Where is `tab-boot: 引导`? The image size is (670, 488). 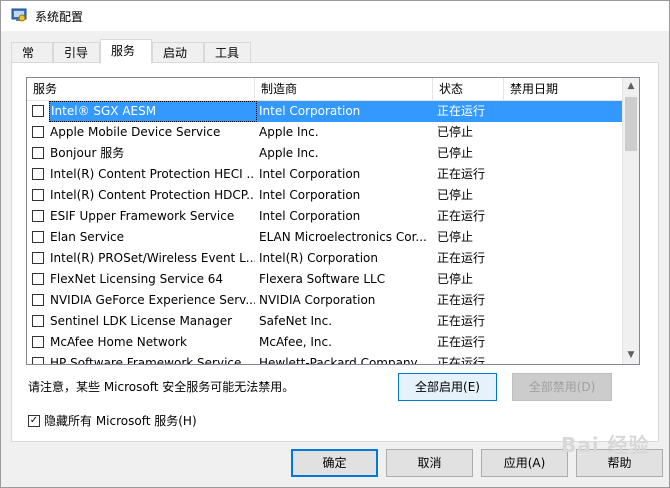
tab-boot: 引导 is located at coordinates (76, 52).